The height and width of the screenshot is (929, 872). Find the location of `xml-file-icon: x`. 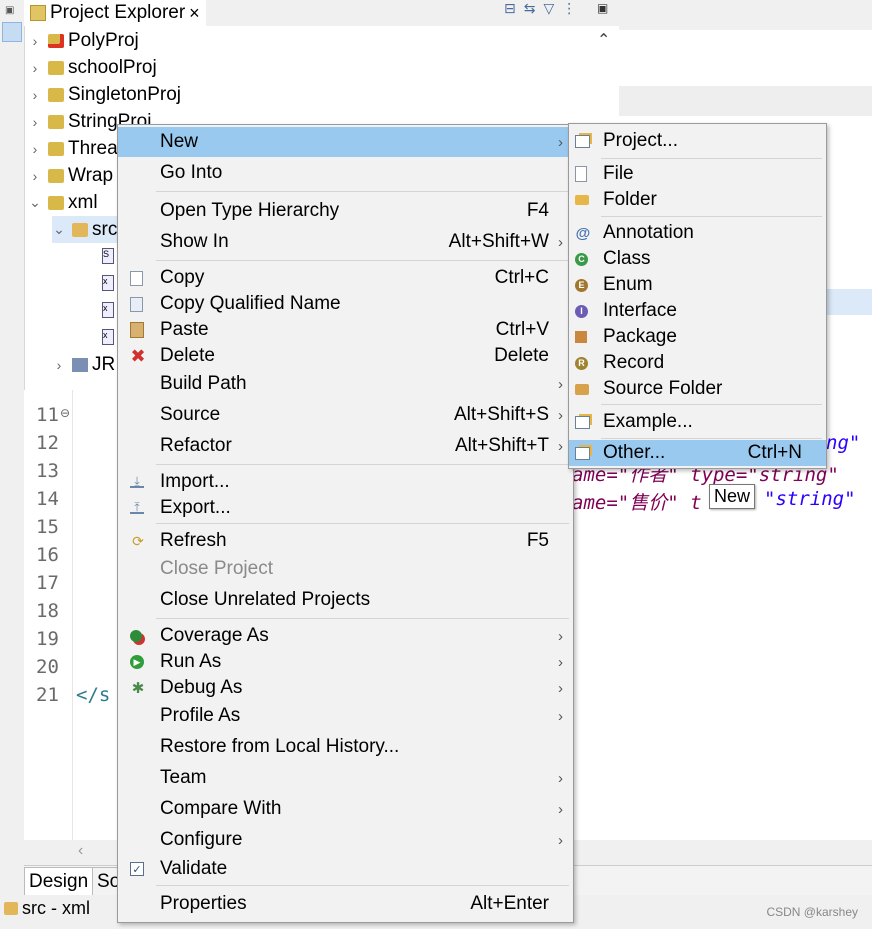

xml-file-icon: x is located at coordinates (108, 337).